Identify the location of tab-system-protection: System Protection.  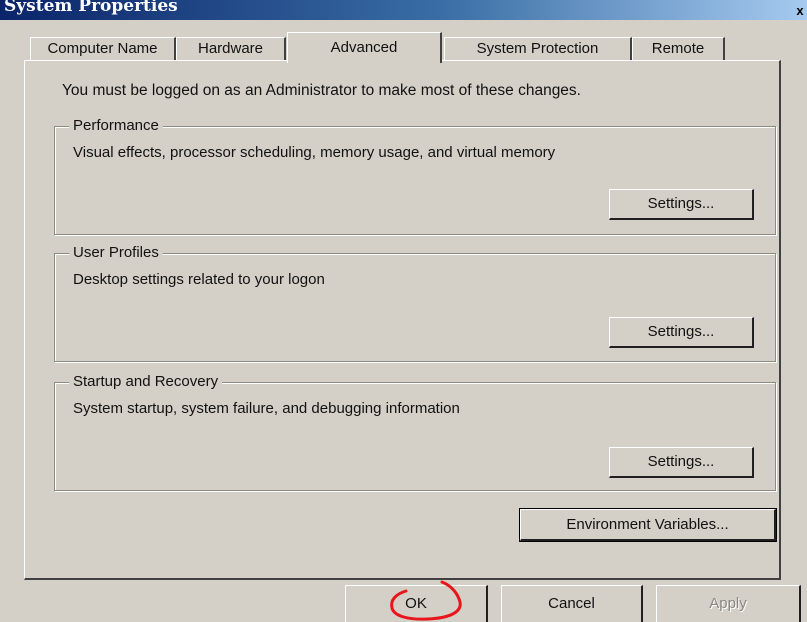
(538, 48).